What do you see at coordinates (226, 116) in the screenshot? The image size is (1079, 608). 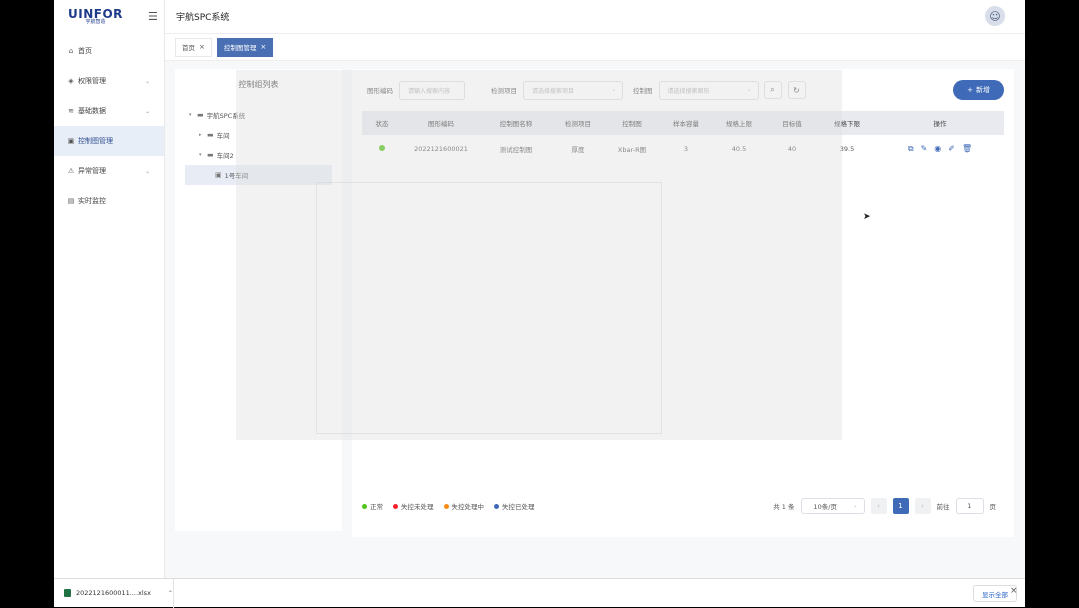 I see `tree-node-label: 宇航SPC系统` at bounding box center [226, 116].